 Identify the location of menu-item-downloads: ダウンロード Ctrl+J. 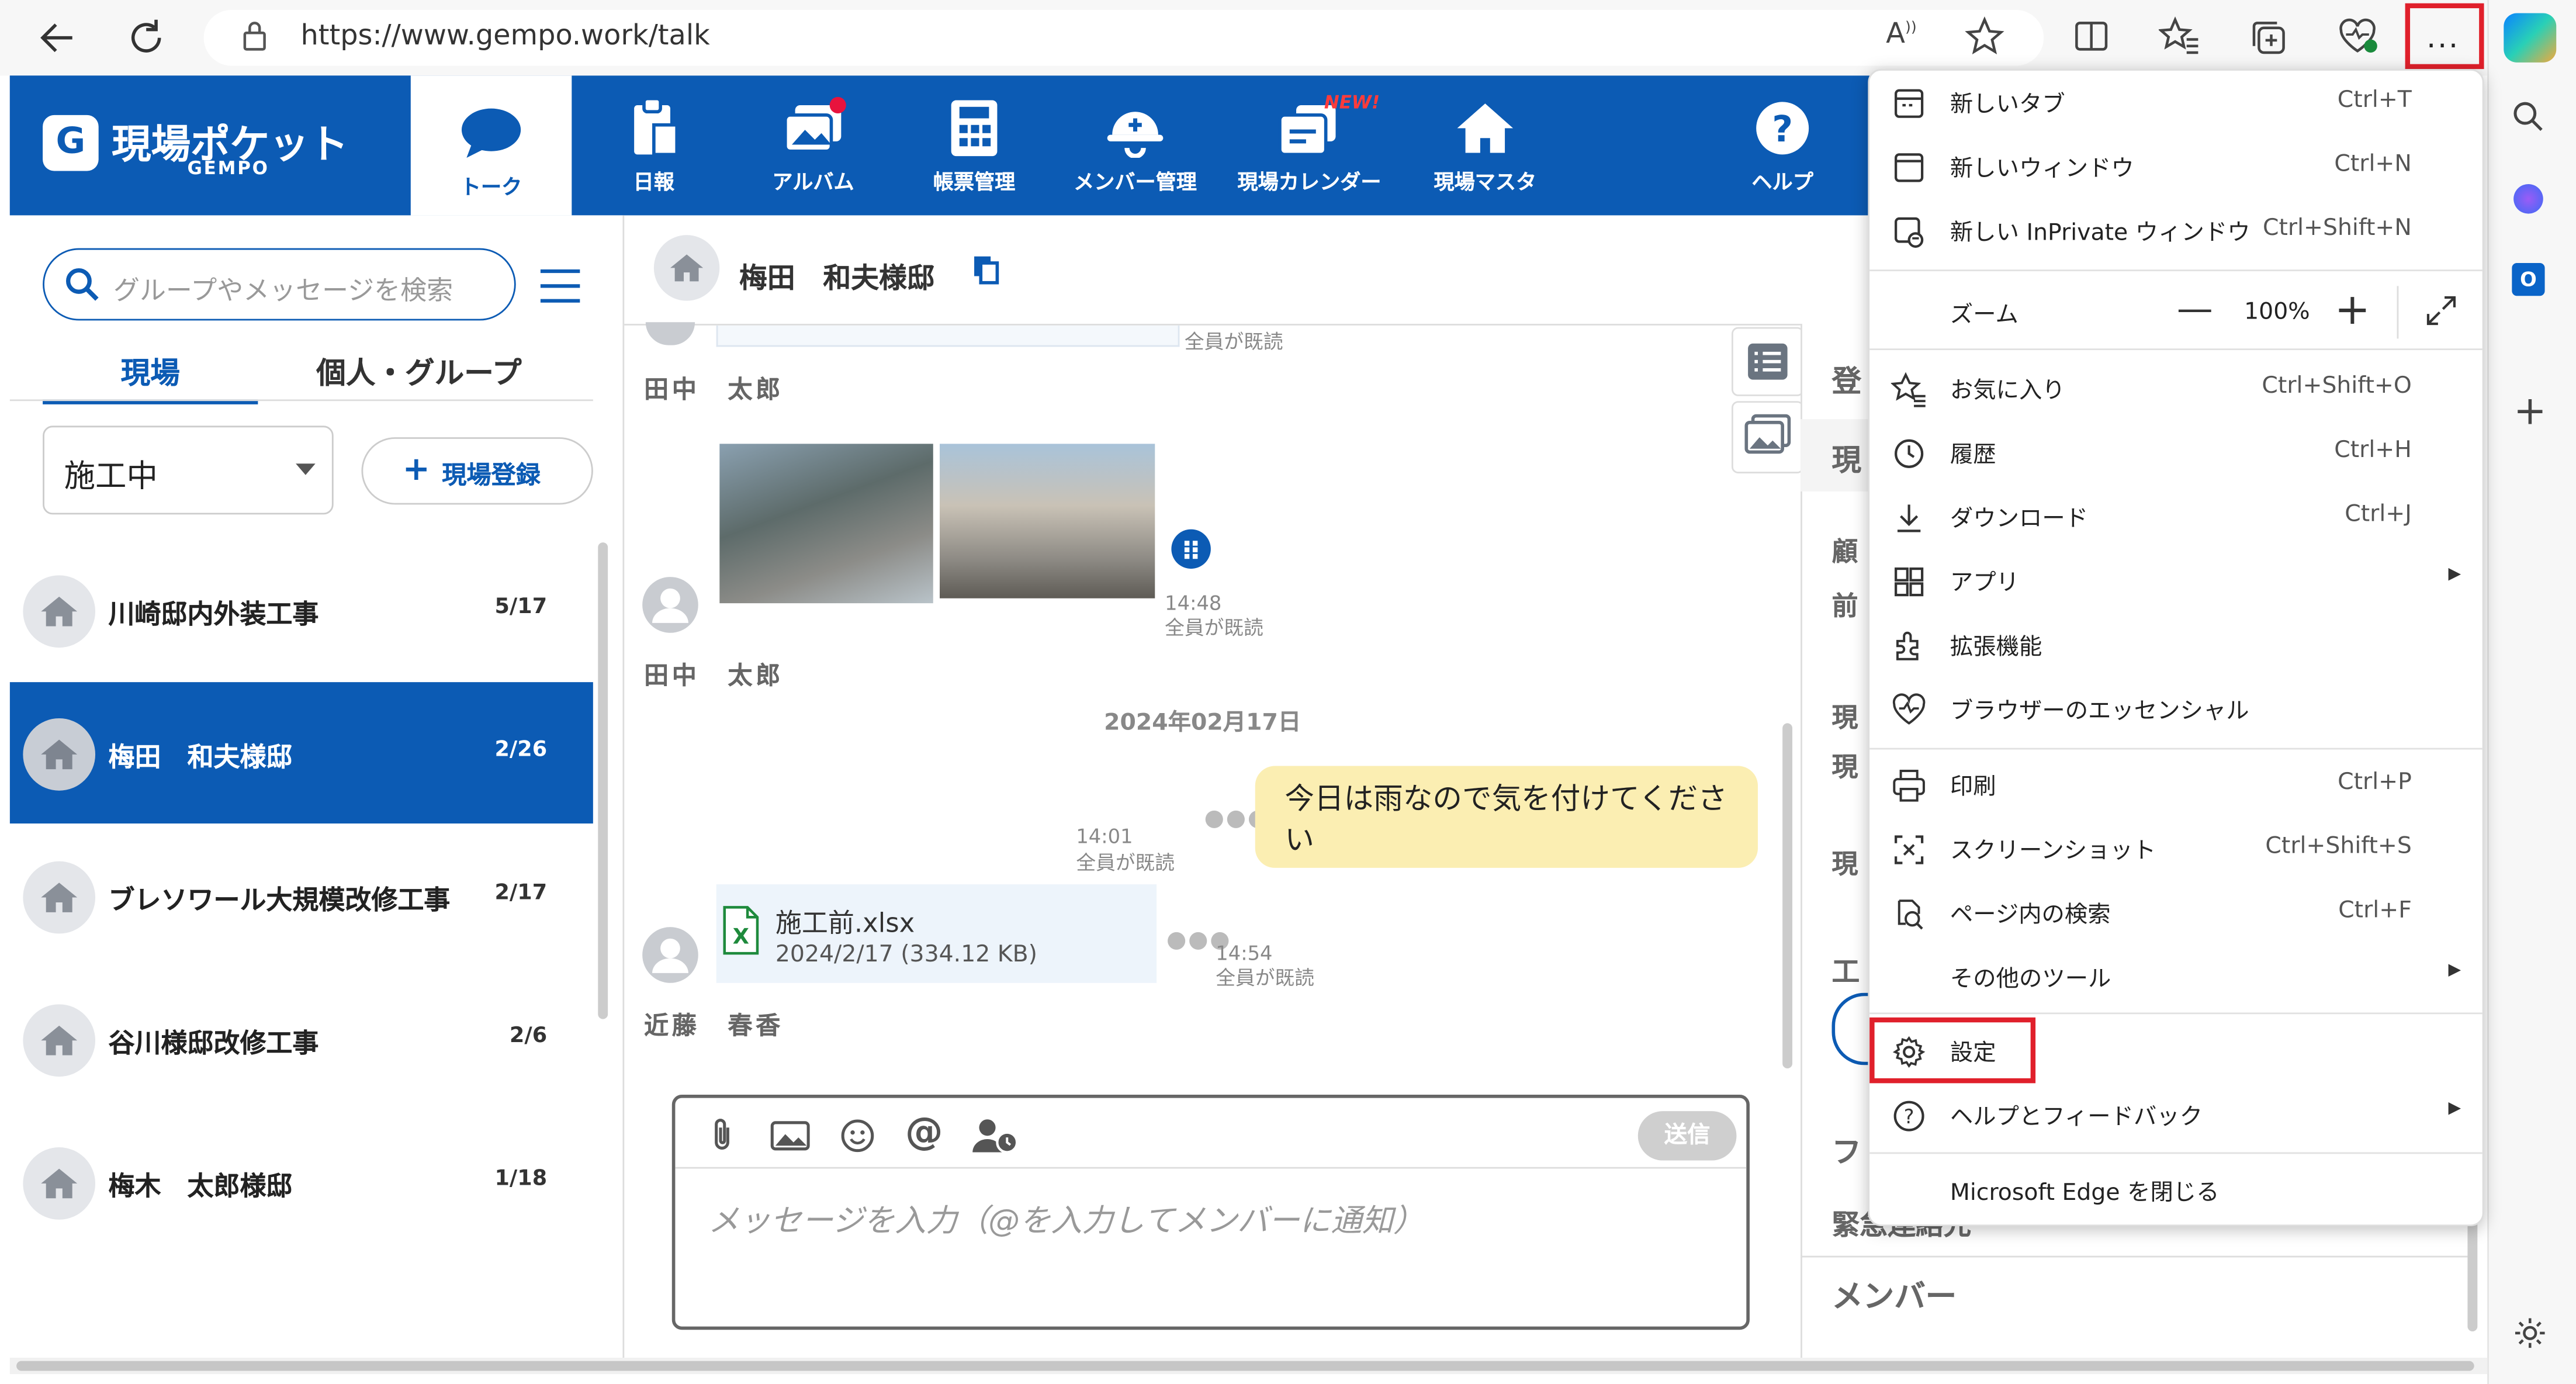
(2176, 516).